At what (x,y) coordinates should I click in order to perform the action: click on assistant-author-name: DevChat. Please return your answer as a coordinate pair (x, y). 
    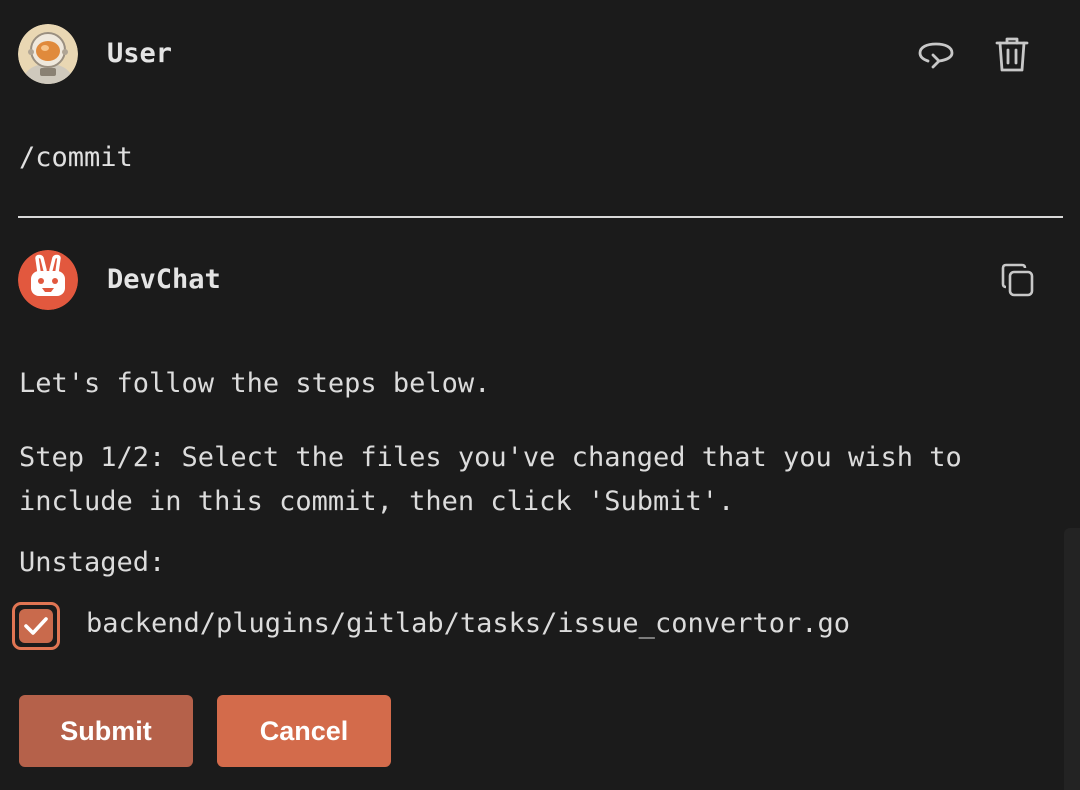
    Looking at the image, I should click on (164, 279).